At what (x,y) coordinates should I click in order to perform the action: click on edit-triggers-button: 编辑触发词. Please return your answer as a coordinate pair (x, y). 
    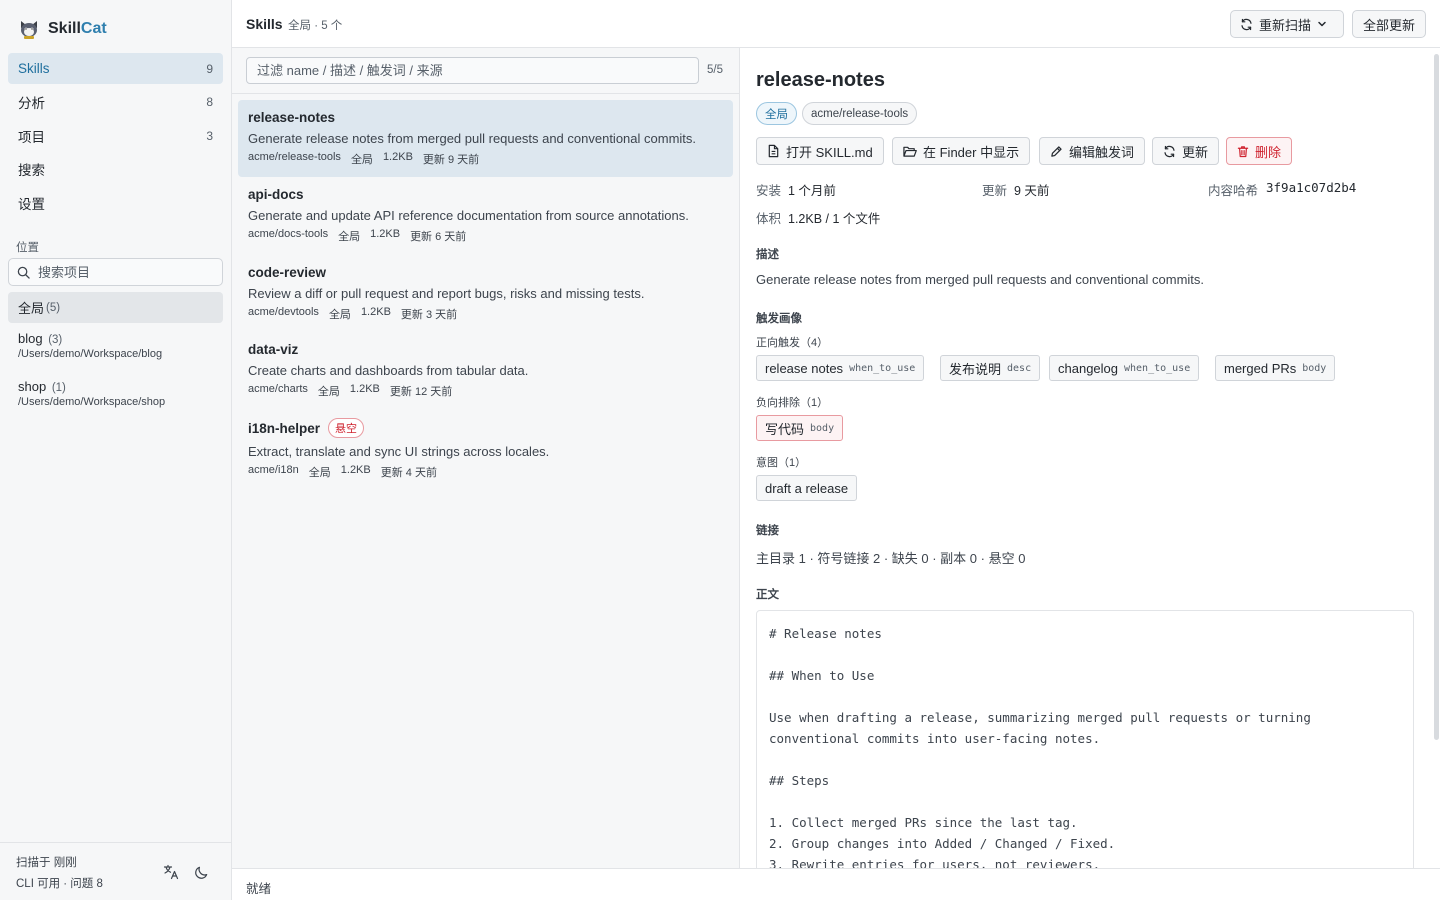
    Looking at the image, I should click on (1092, 151).